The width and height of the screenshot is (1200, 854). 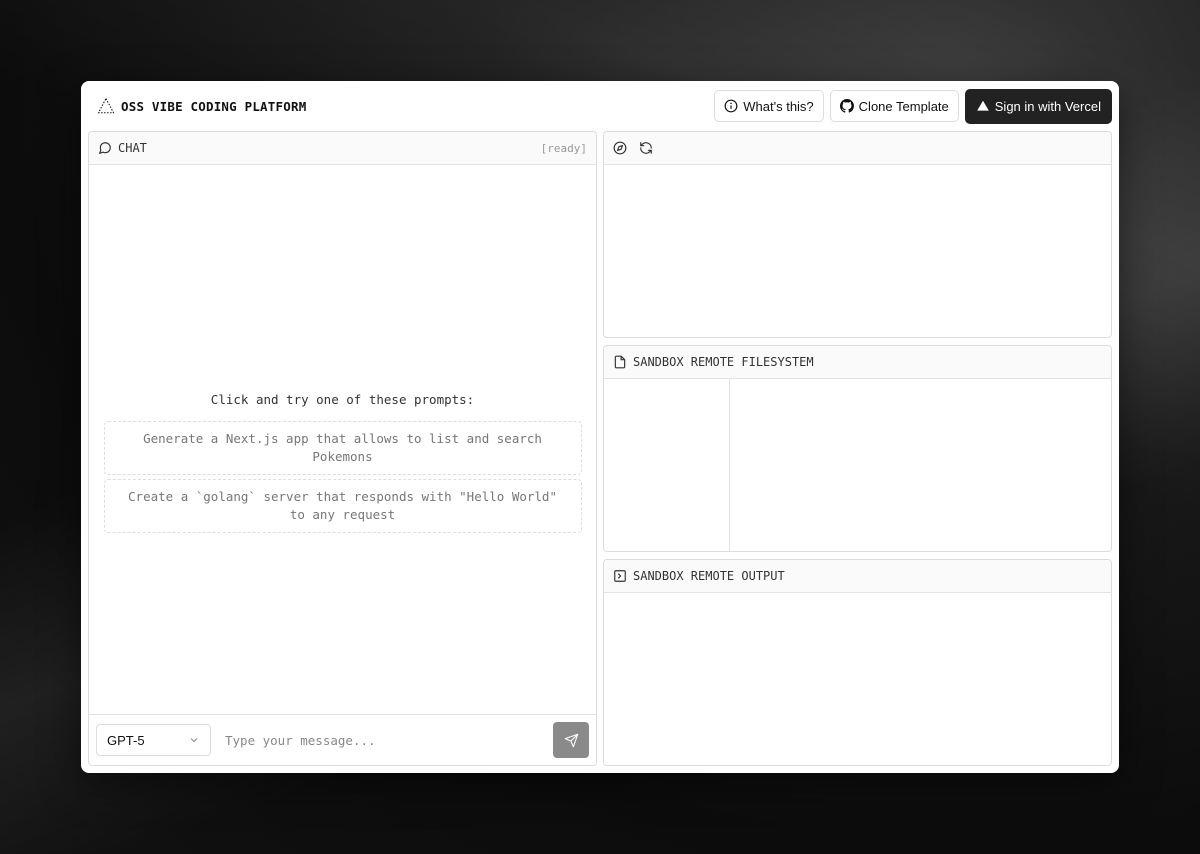 I want to click on compass-icon, so click(x=620, y=148).